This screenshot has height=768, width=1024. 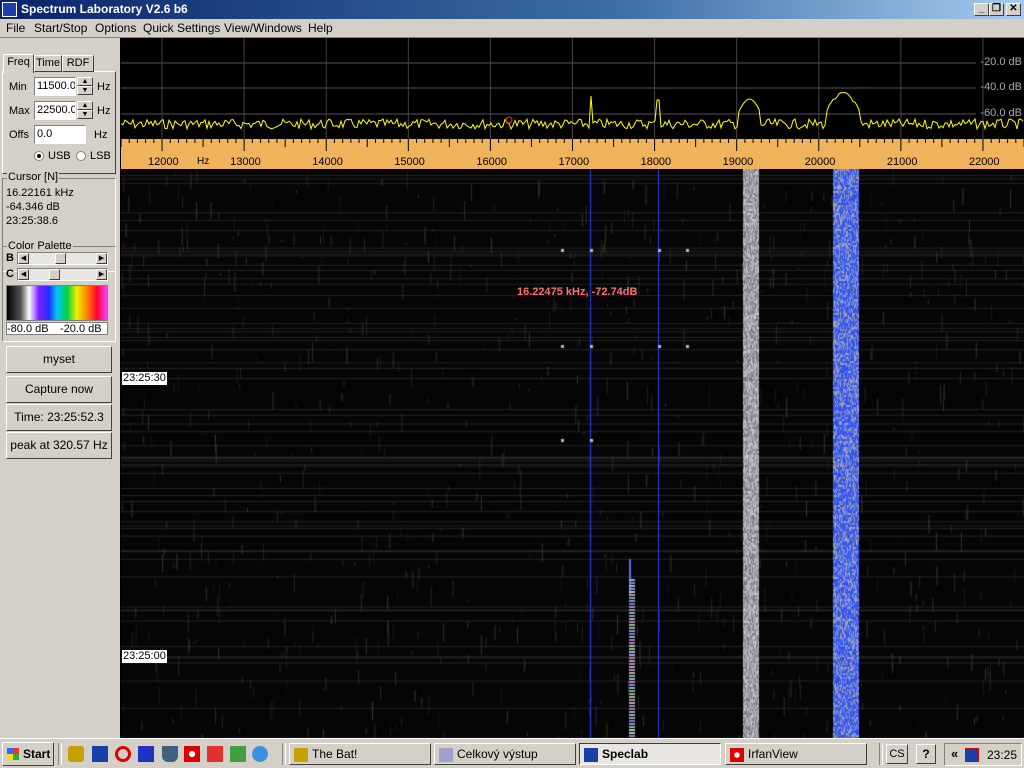 I want to click on close-button: ✕, so click(x=1013, y=9).